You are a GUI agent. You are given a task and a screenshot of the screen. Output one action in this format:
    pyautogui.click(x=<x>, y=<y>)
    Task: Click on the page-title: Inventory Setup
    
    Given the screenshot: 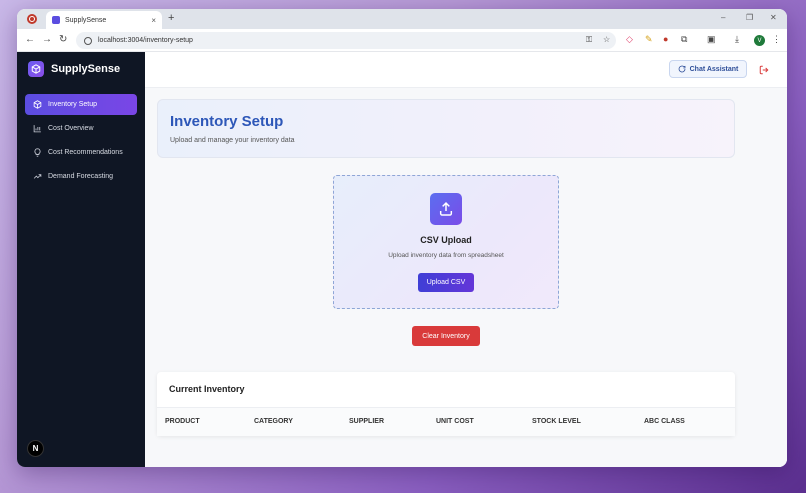 What is the action you would take?
    pyautogui.click(x=227, y=121)
    